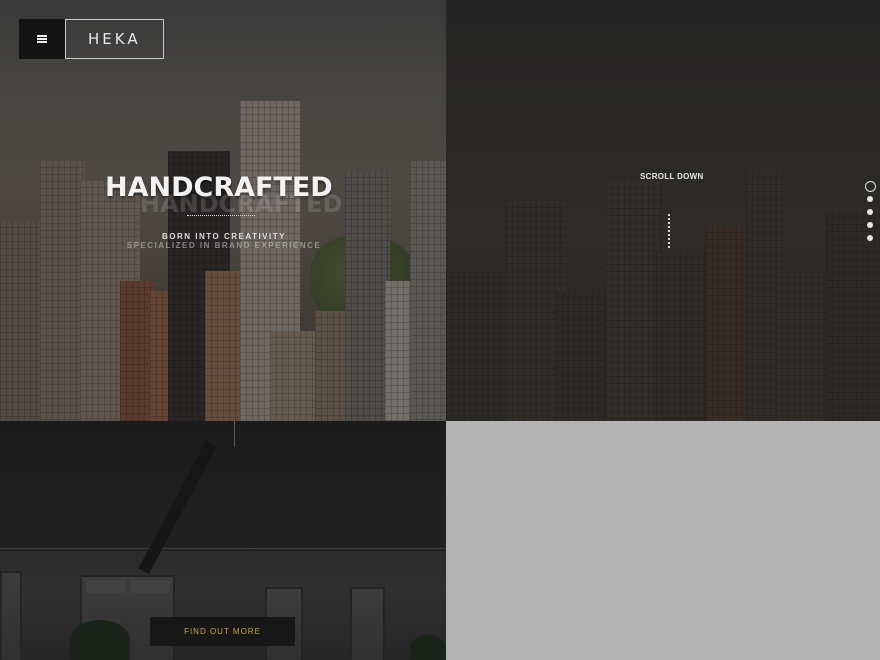 Image resolution: width=880 pixels, height=660 pixels. I want to click on logo: HEKA, so click(114, 39).